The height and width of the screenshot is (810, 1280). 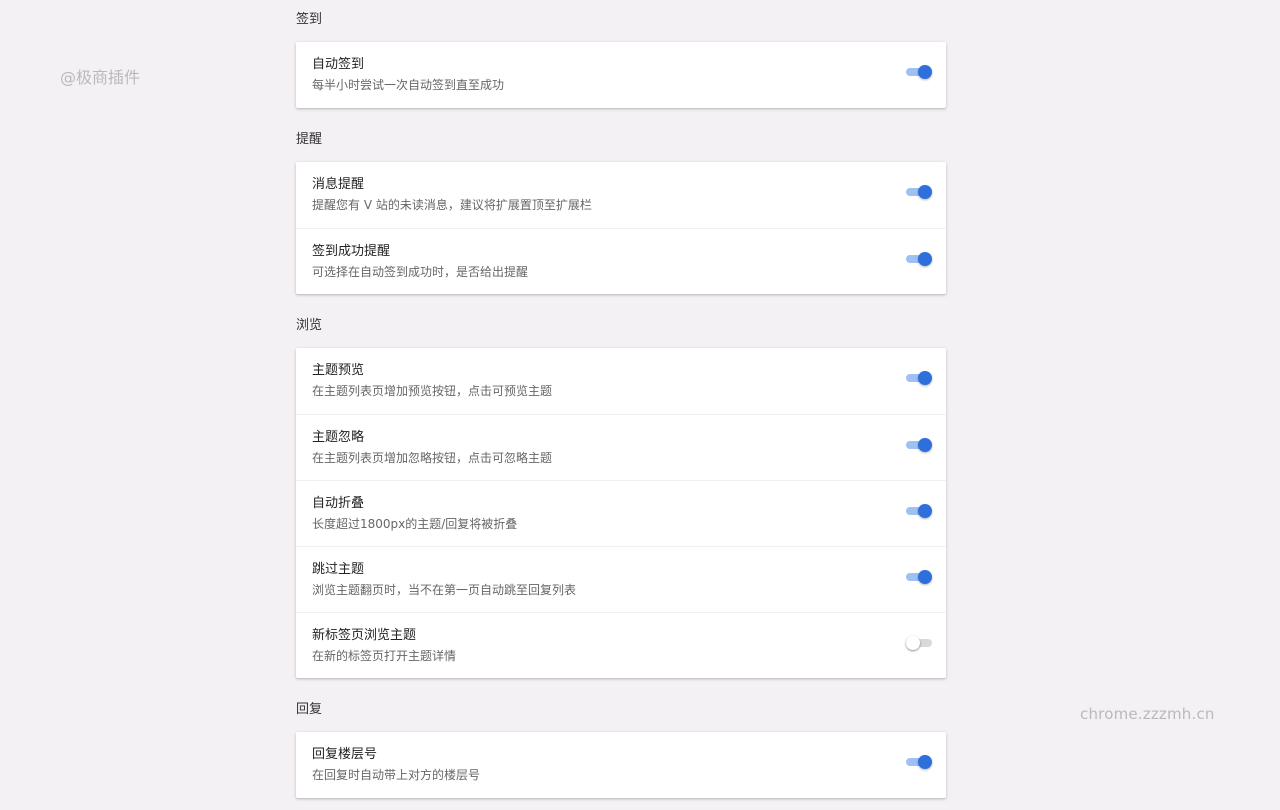 What do you see at coordinates (432, 391) in the screenshot?
I see `setting-description: 在主题列表页增加预览按钮，点击可预览主题` at bounding box center [432, 391].